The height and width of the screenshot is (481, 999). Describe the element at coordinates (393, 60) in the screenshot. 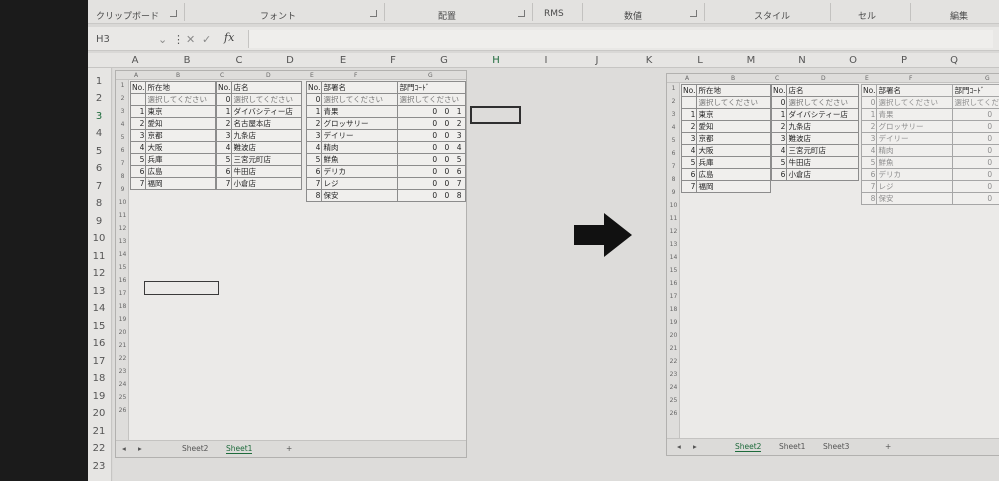

I see `col-header-f: F` at that location.